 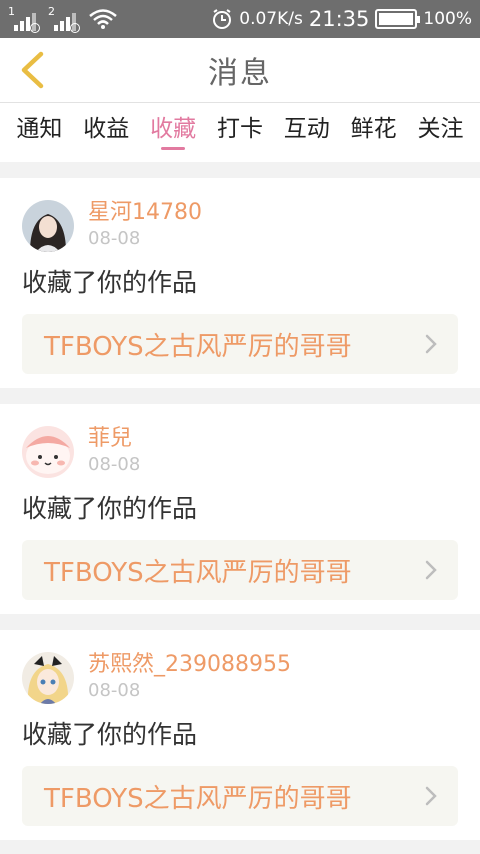 I want to click on tab-label: 互动, so click(x=306, y=129).